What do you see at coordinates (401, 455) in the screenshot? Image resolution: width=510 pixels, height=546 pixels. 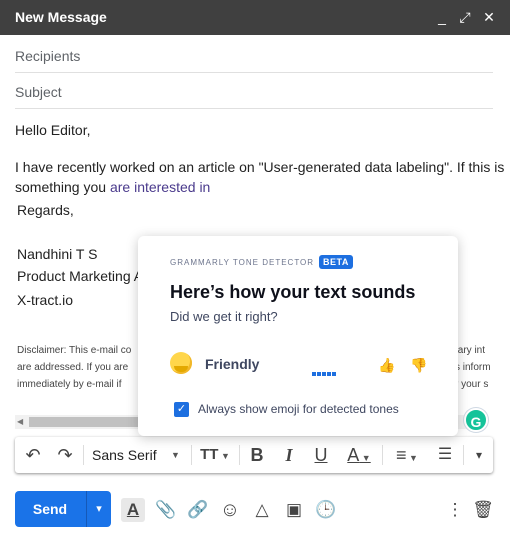 I see `align-icon: ≡` at bounding box center [401, 455].